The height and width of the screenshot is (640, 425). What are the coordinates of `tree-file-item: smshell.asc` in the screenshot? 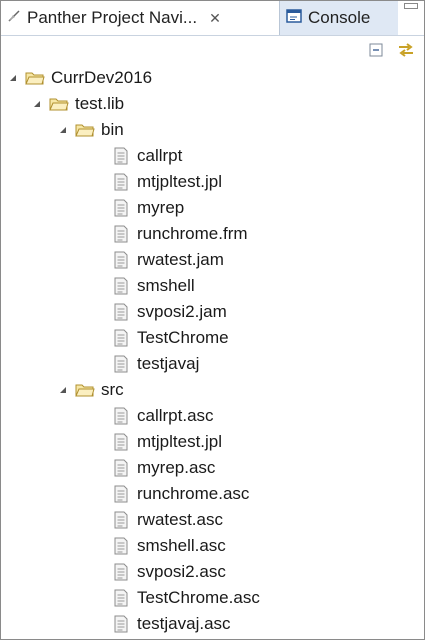 It's located at (212, 546).